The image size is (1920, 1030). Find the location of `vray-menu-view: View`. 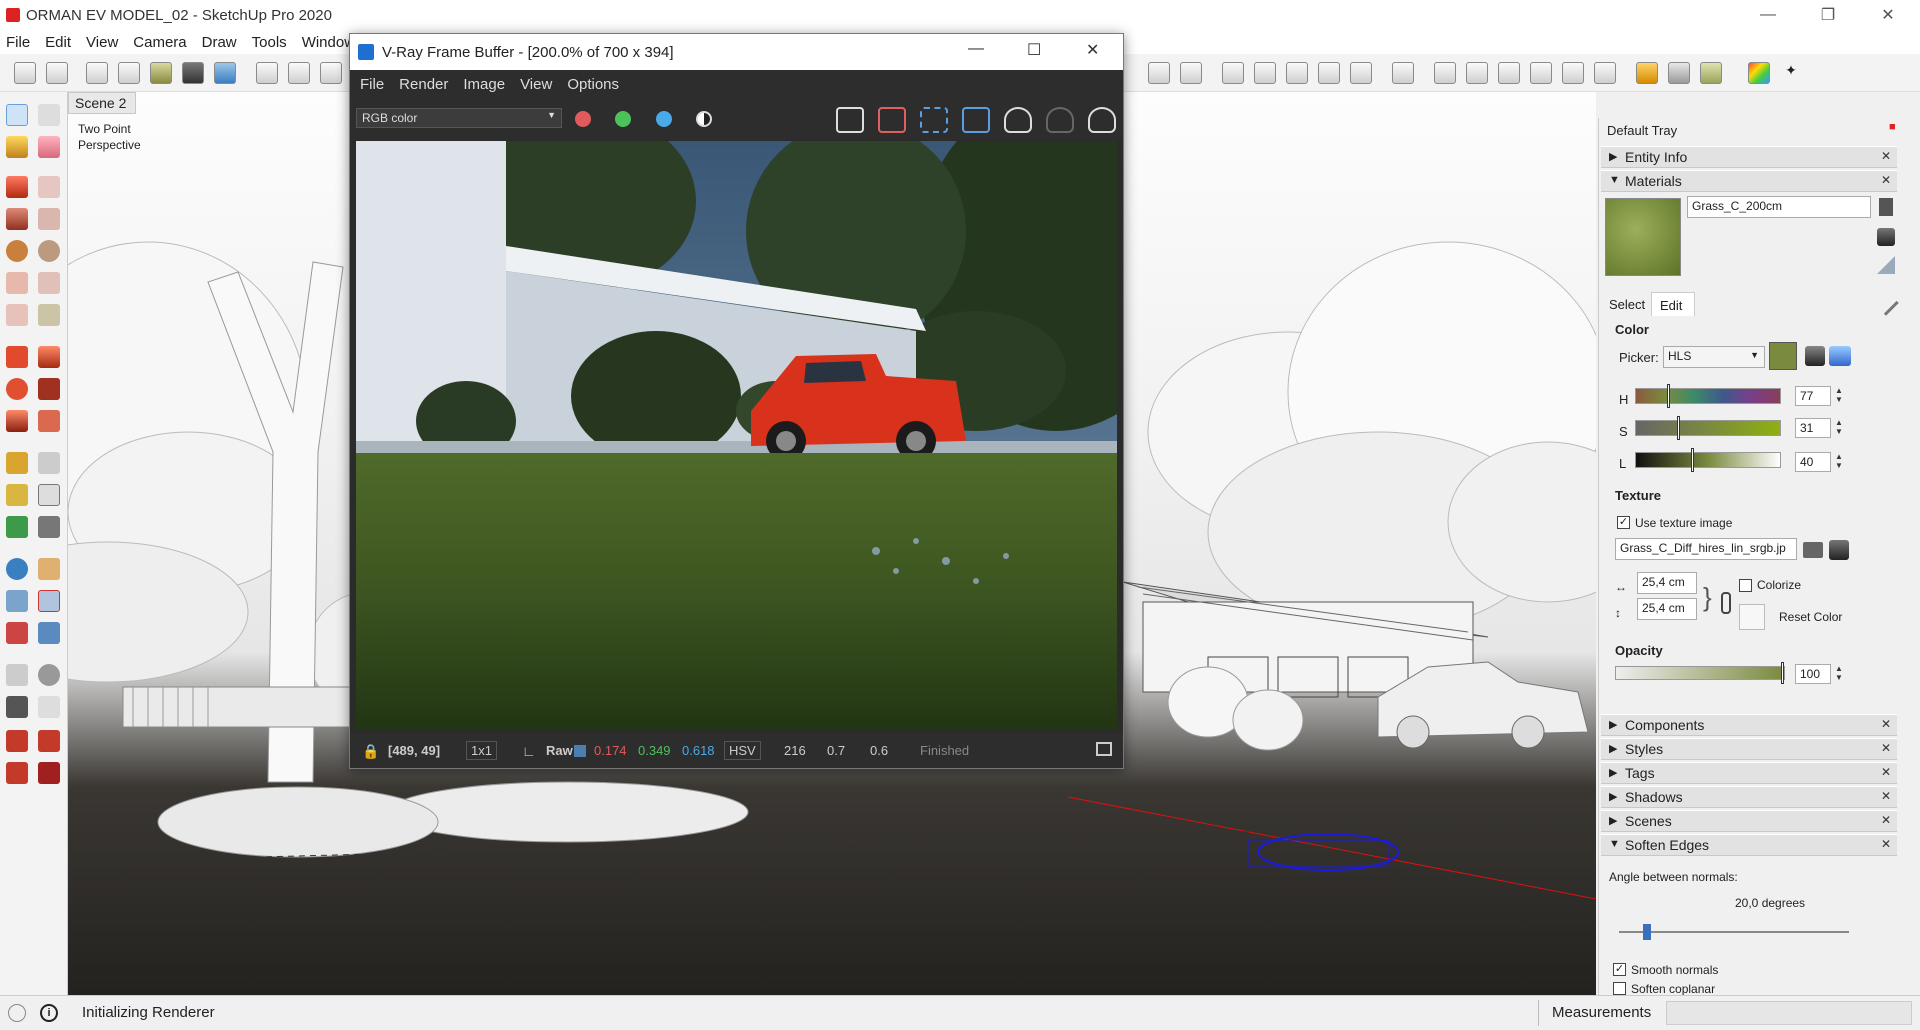

vray-menu-view: View is located at coordinates (536, 84).